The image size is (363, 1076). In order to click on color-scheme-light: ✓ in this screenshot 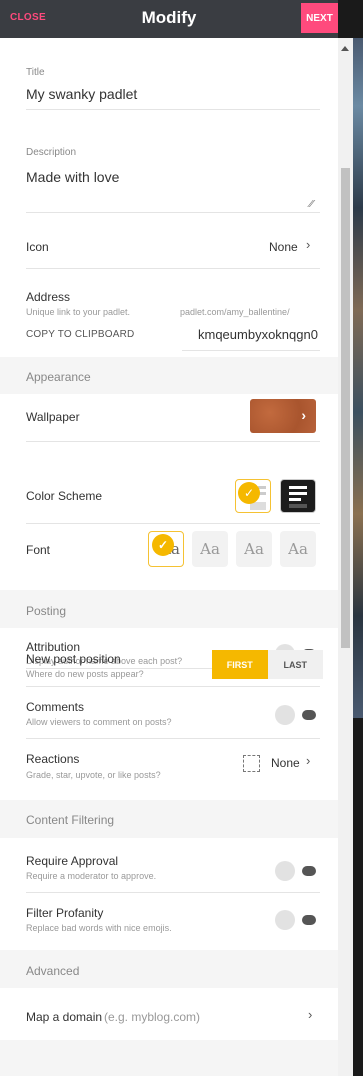, I will do `click(253, 496)`.